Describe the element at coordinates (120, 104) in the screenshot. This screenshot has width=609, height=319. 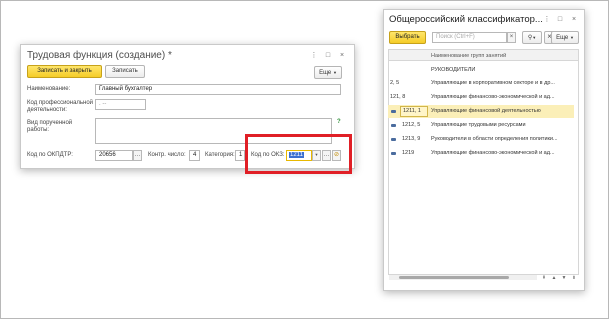
I see `prof-code-field: . --` at that location.